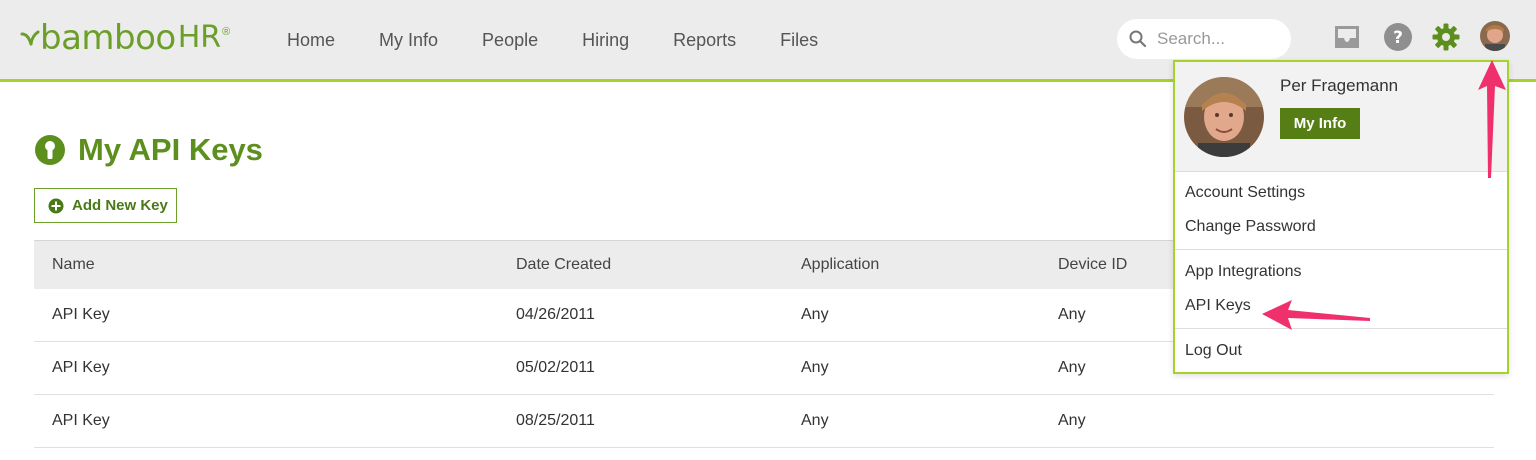  Describe the element at coordinates (50, 150) in the screenshot. I see `key-icon` at that location.